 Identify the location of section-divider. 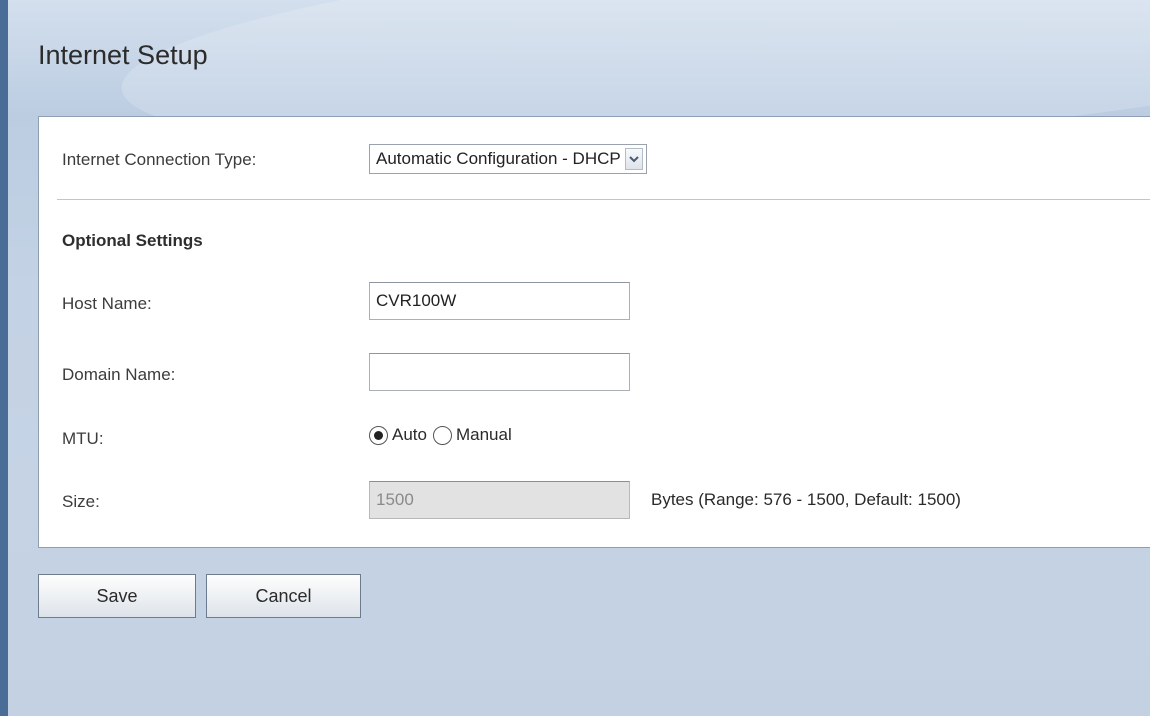
(603, 199).